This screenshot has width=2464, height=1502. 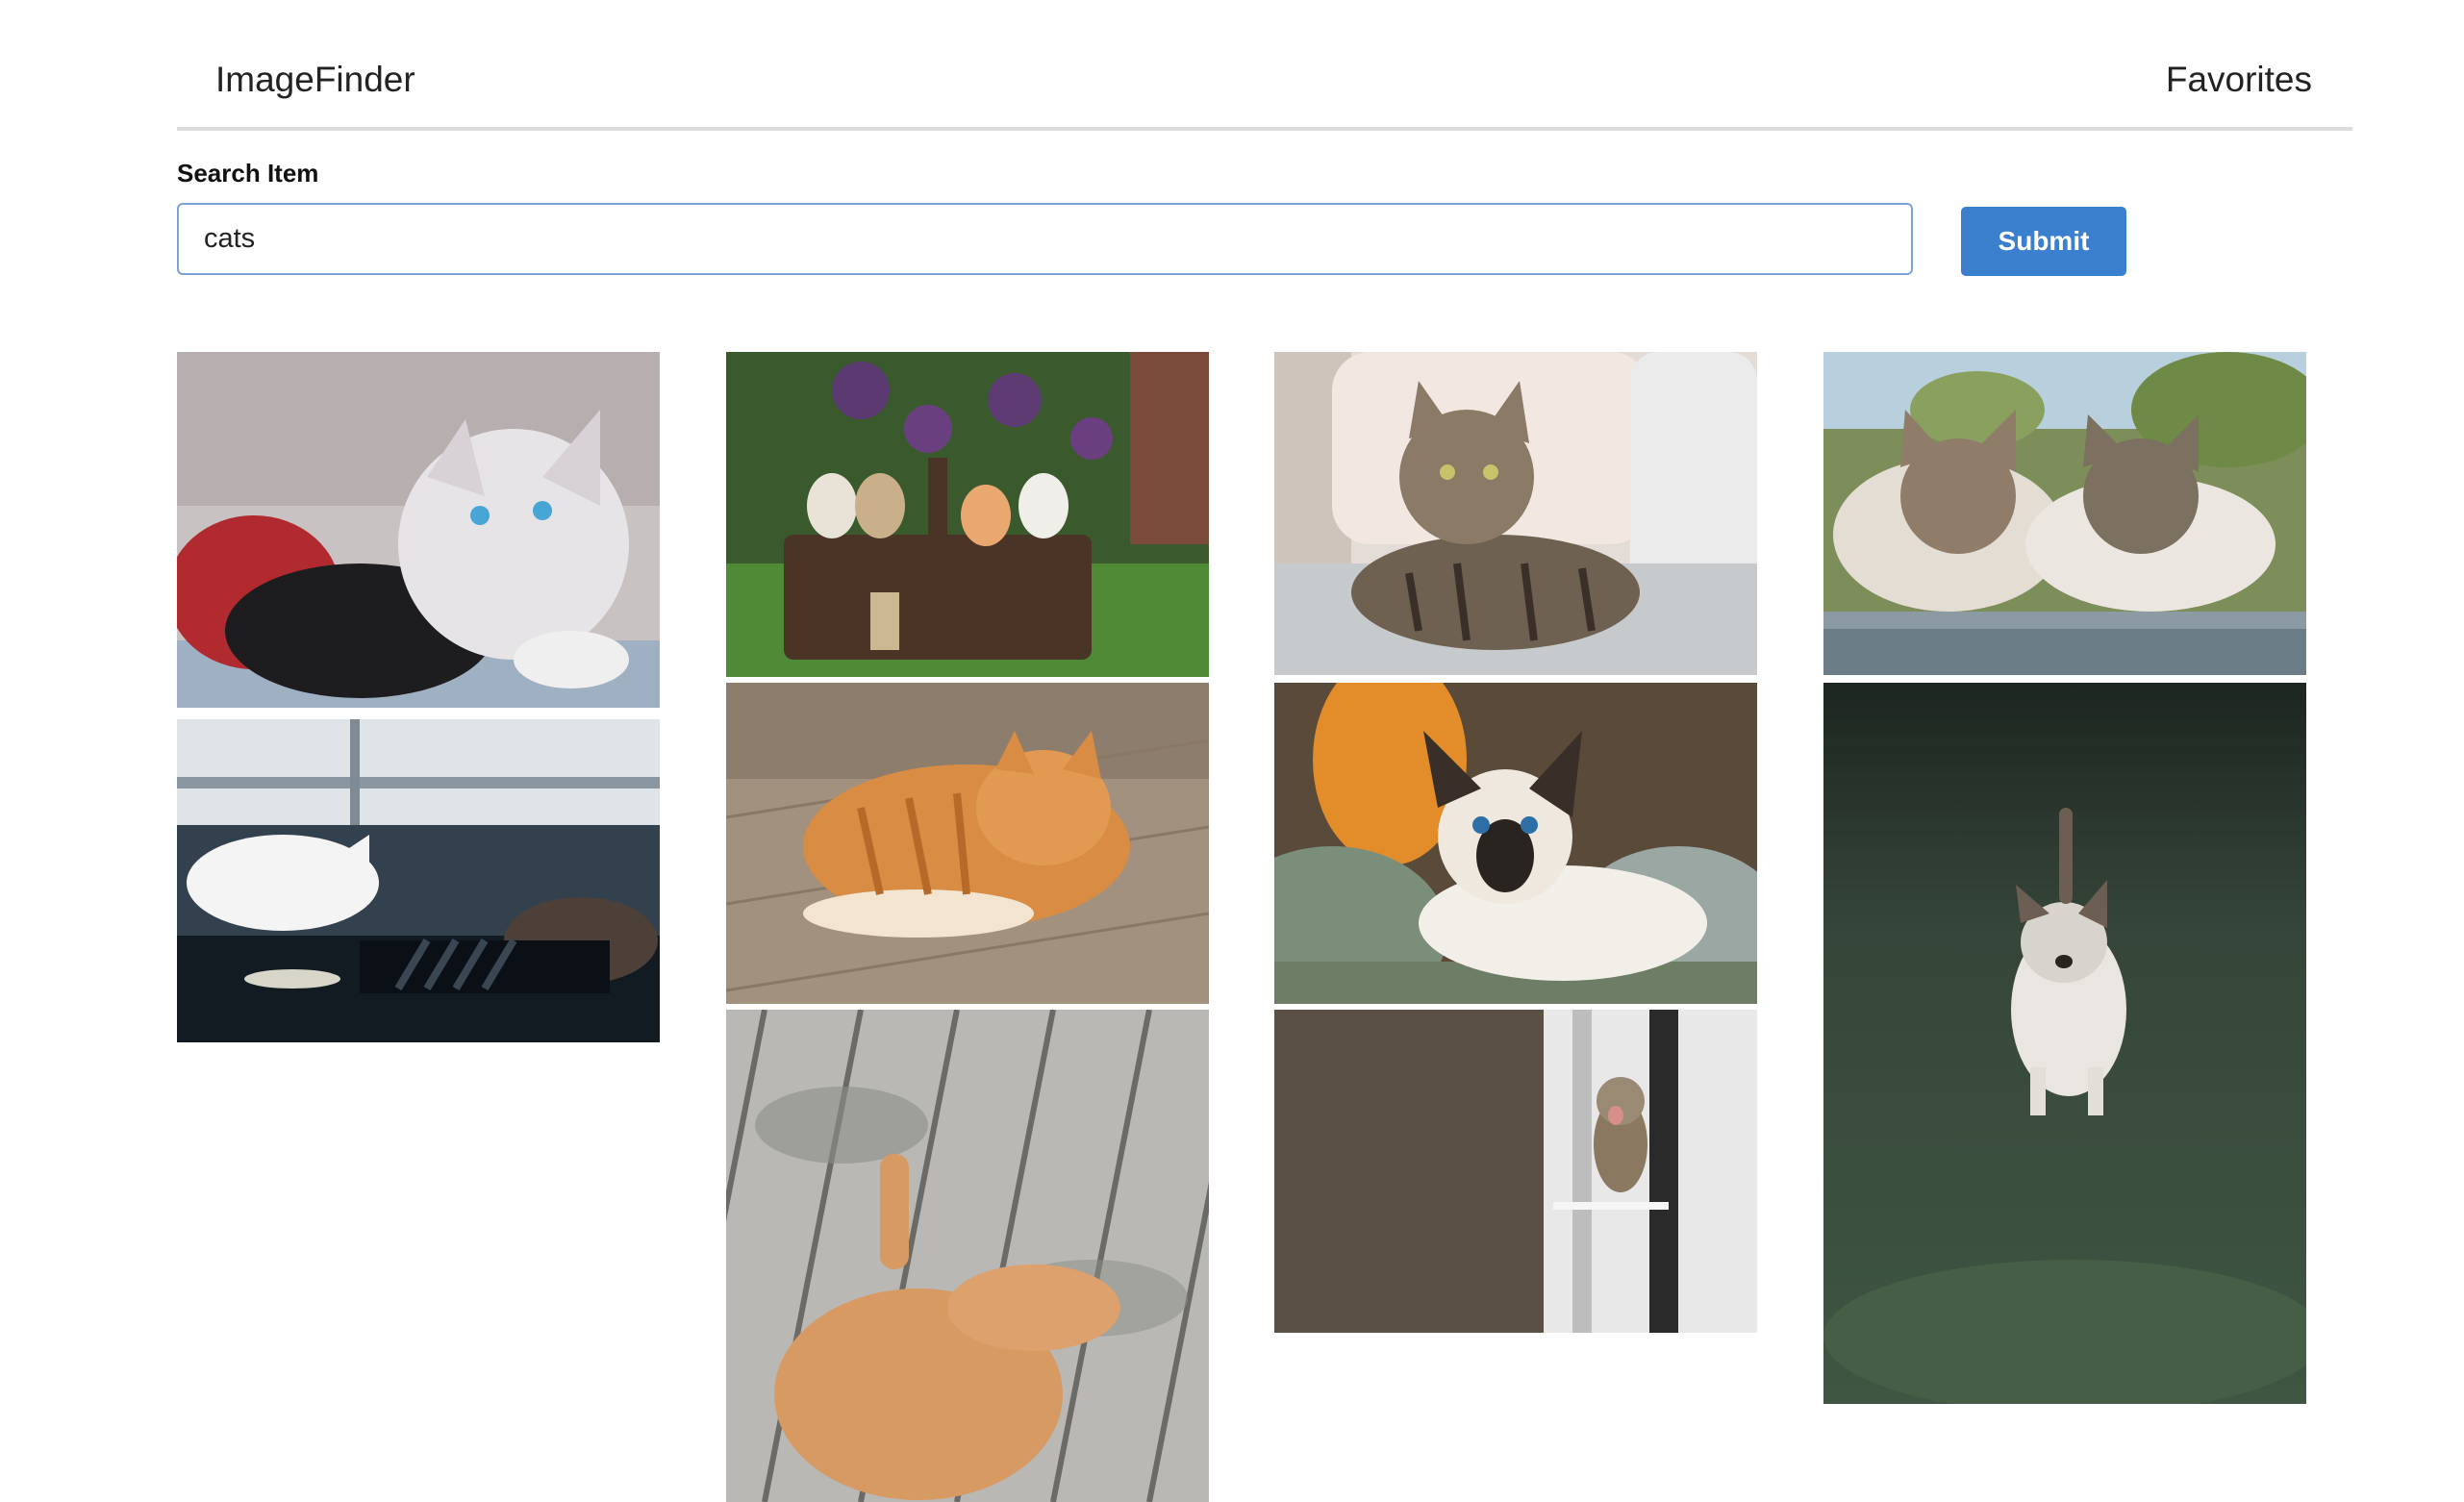 I want to click on search-label: Search Item, so click(x=248, y=174).